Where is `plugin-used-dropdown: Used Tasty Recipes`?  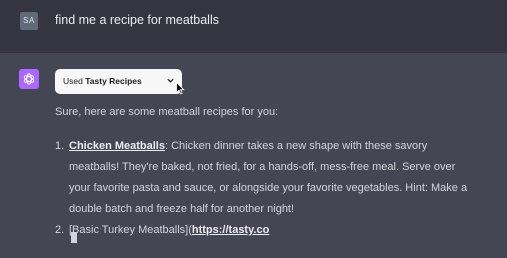 plugin-used-dropdown: Used Tasty Recipes is located at coordinates (118, 81).